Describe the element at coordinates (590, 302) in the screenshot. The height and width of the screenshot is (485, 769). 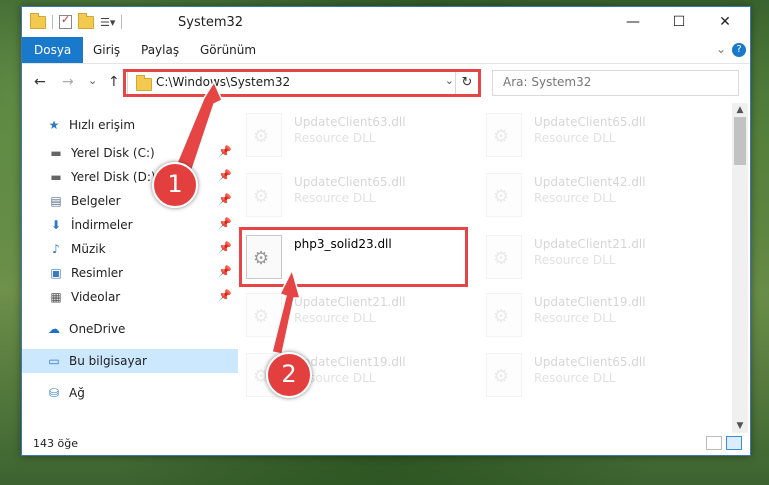
I see `file-name: UpdateClient19.dll` at that location.